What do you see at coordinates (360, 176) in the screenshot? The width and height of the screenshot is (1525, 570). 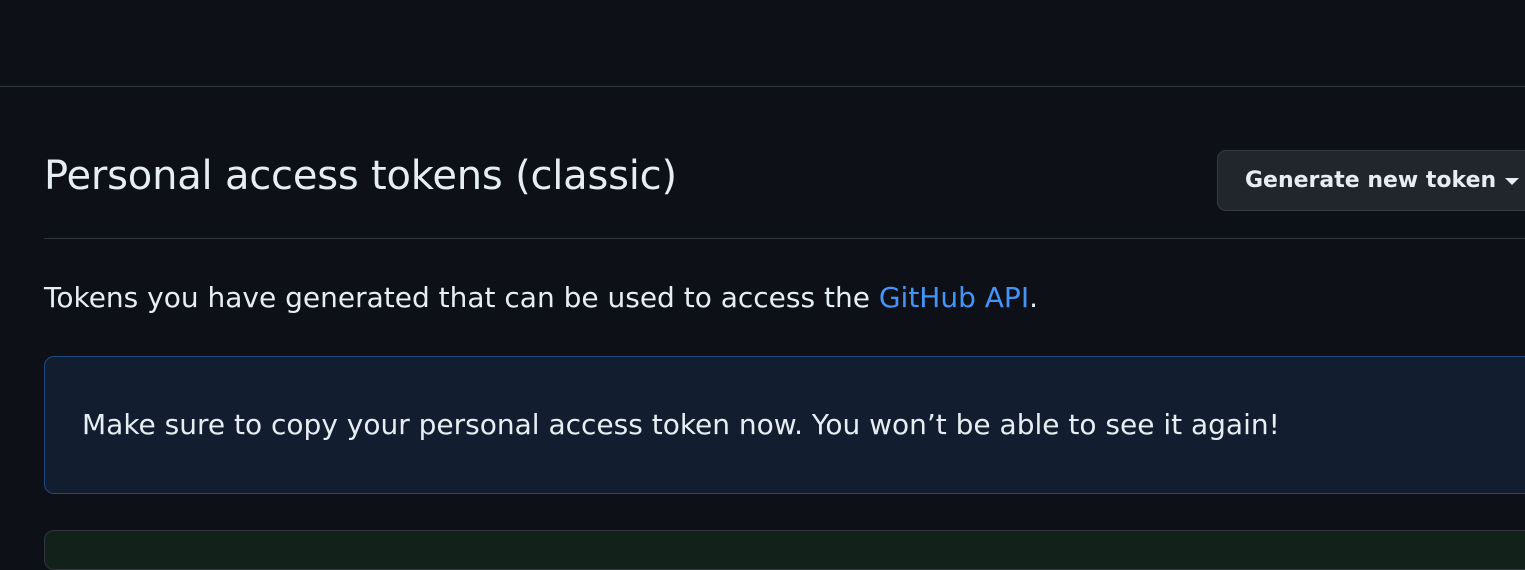 I see `page-title: Personal access tokens (classic)` at bounding box center [360, 176].